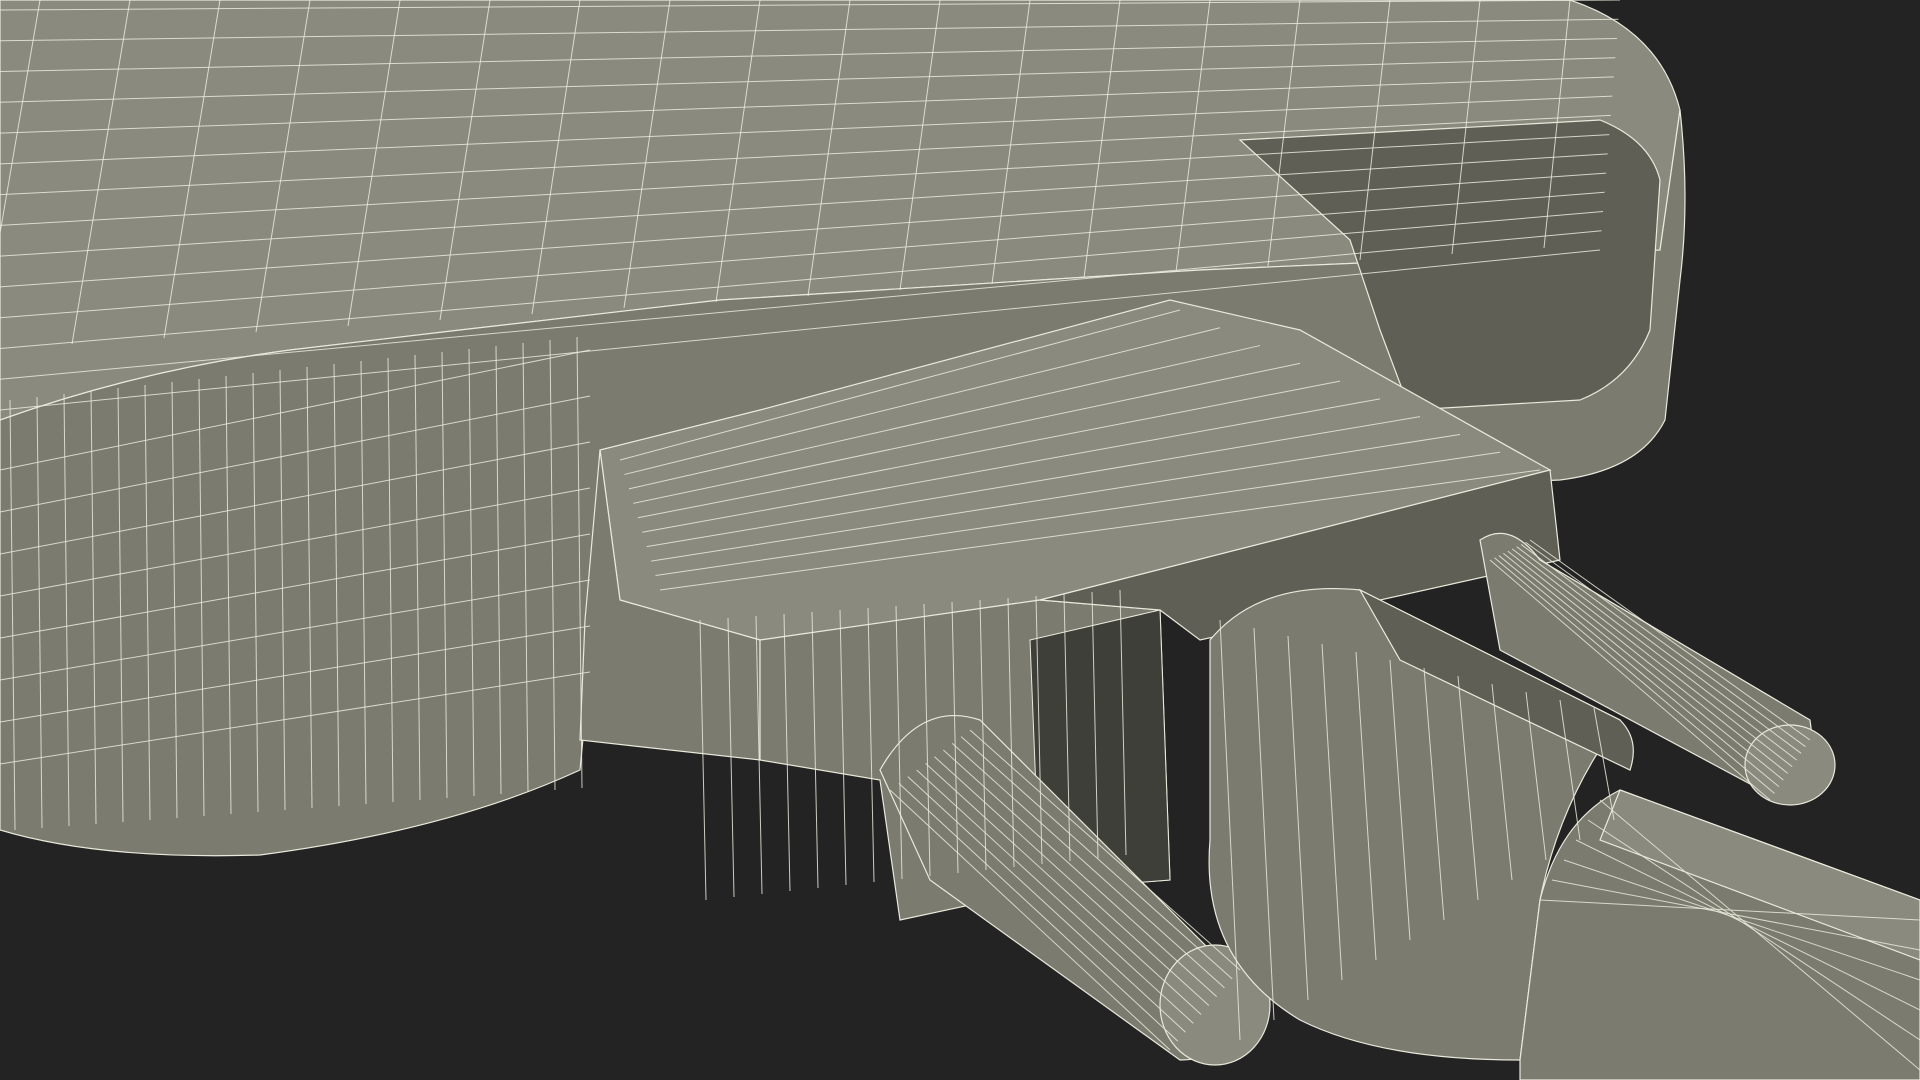 The width and height of the screenshot is (1920, 1080). What do you see at coordinates (1719, 934) in the screenshot?
I see `cable` at bounding box center [1719, 934].